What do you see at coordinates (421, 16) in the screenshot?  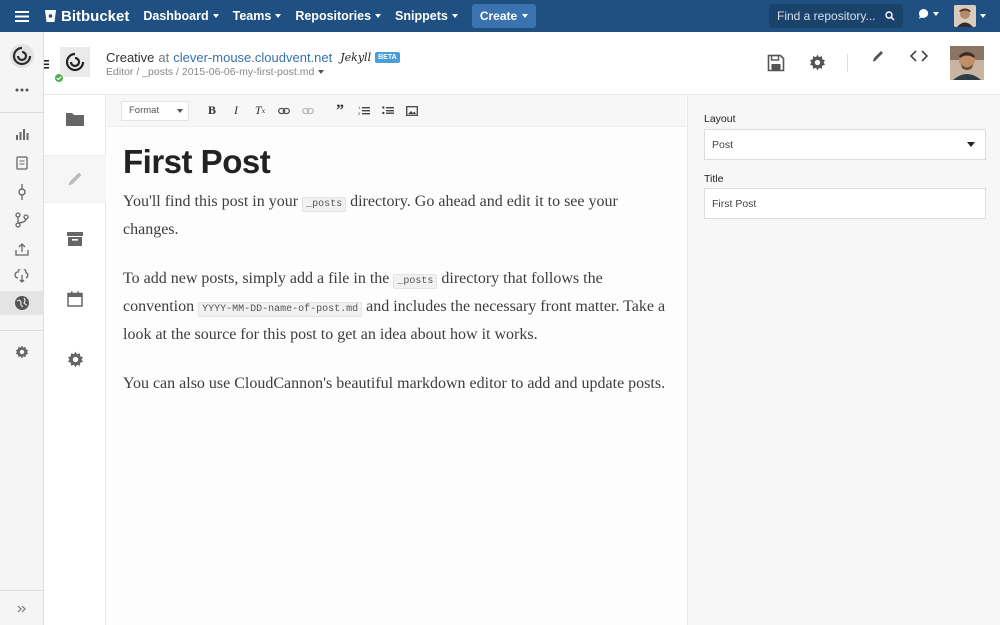 I see `nav-snippets-label: Snippets` at bounding box center [421, 16].